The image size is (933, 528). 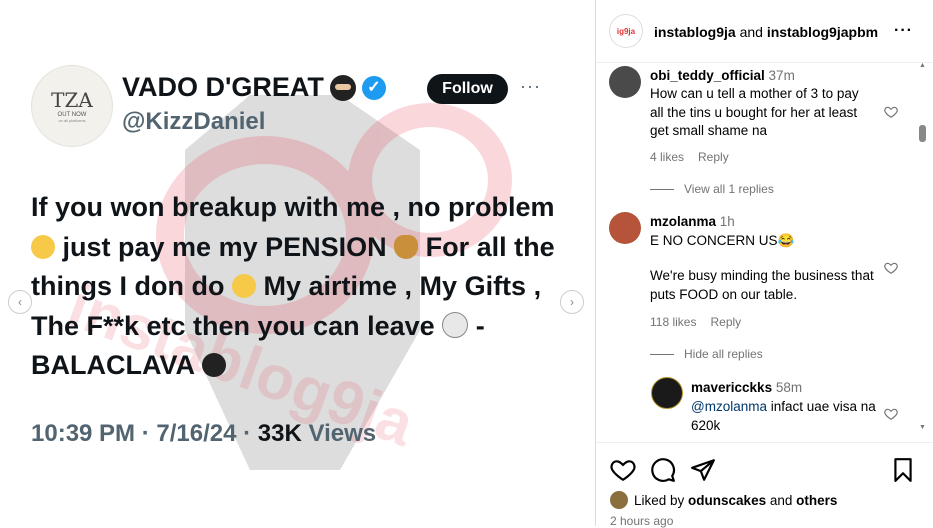 What do you see at coordinates (626, 31) in the screenshot?
I see `account-avatar: ig9ja` at bounding box center [626, 31].